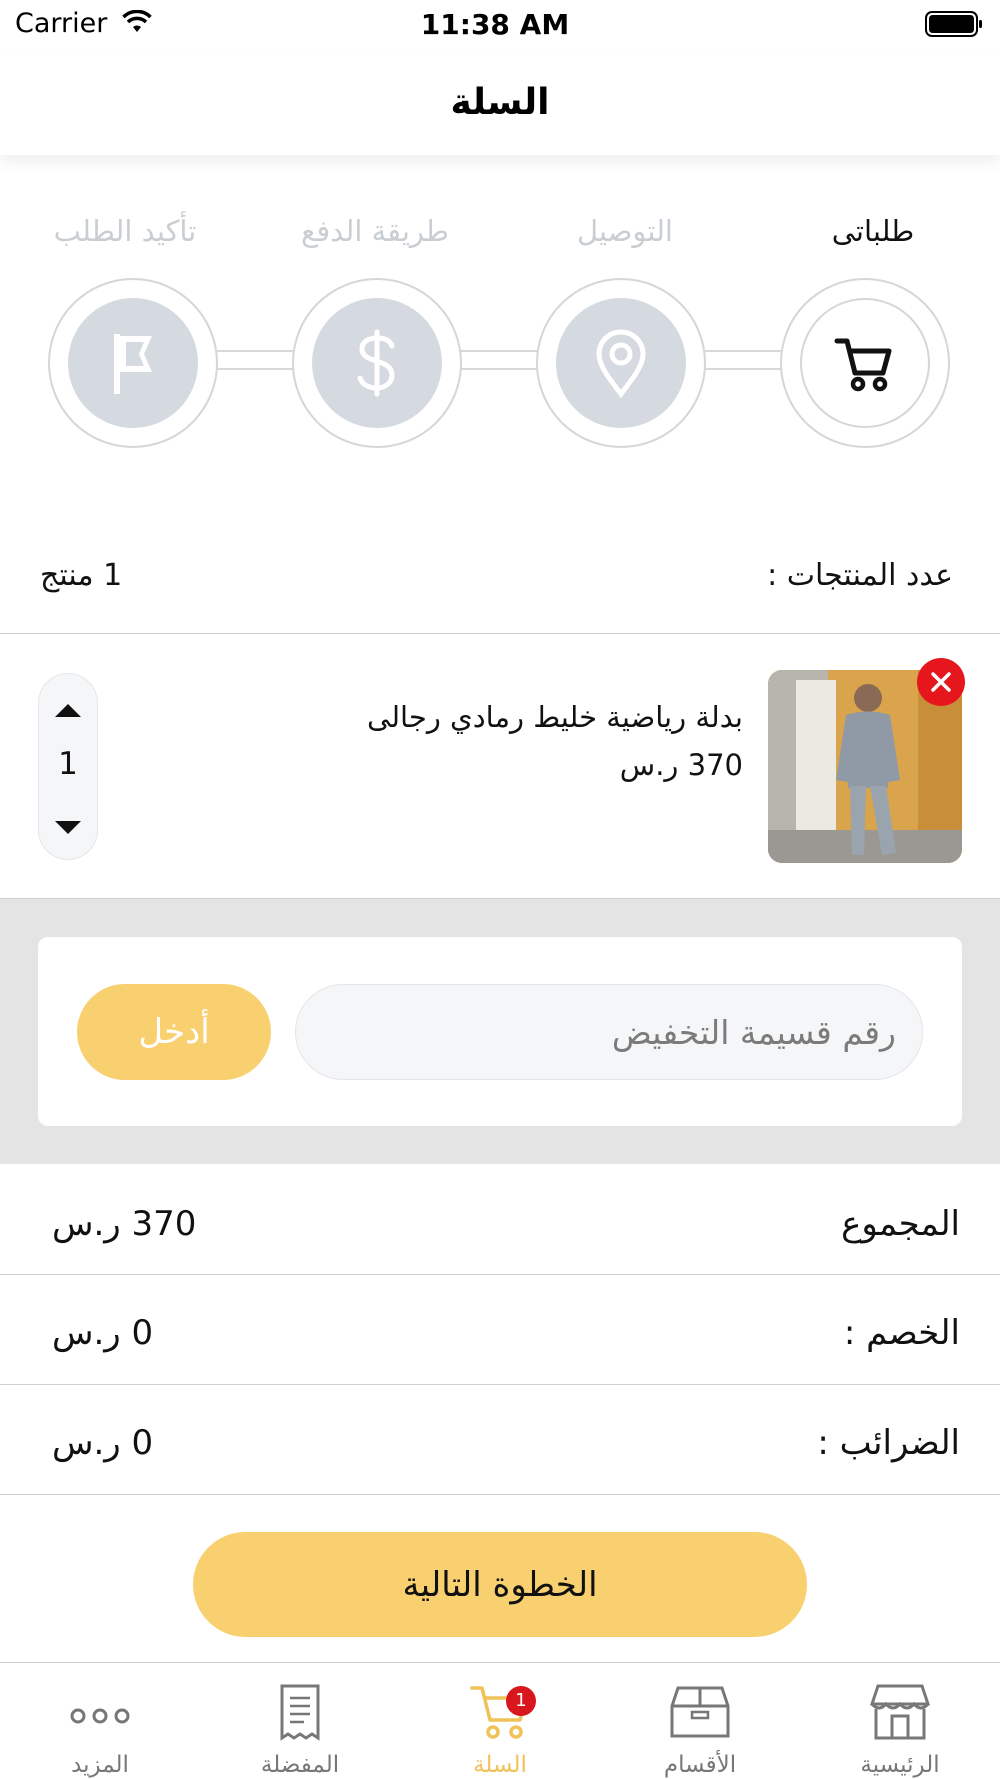 Image resolution: width=1000 pixels, height=1779 pixels. I want to click on close-icon, so click(941, 682).